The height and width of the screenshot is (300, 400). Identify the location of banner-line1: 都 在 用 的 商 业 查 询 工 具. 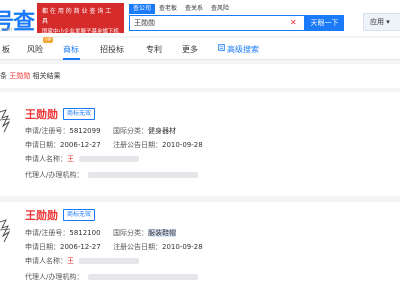
(77, 16).